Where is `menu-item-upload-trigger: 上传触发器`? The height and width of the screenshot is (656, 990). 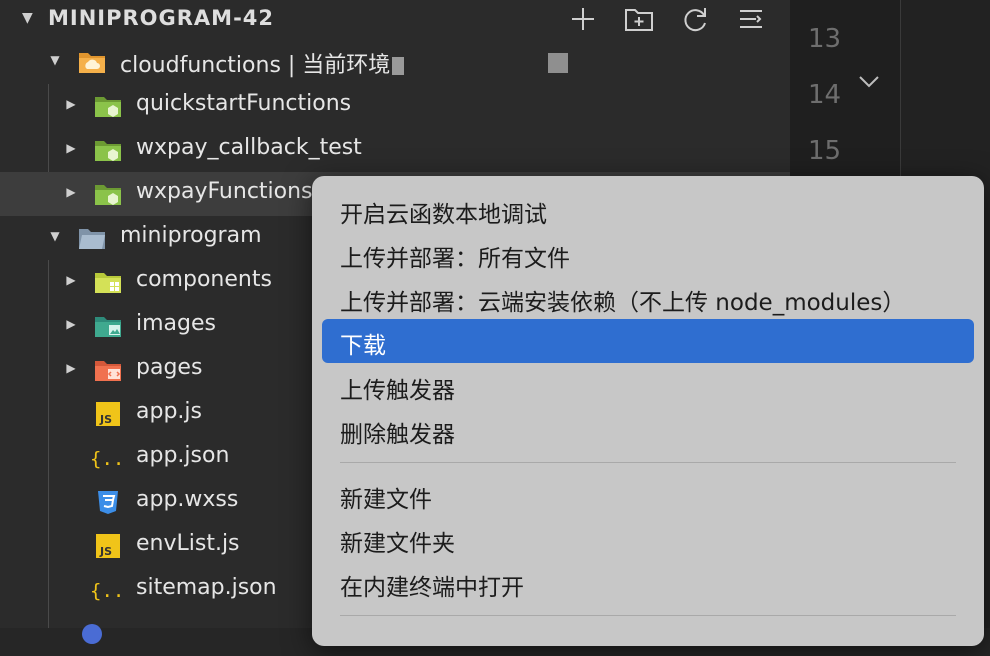 menu-item-upload-trigger: 上传触发器 is located at coordinates (648, 386).